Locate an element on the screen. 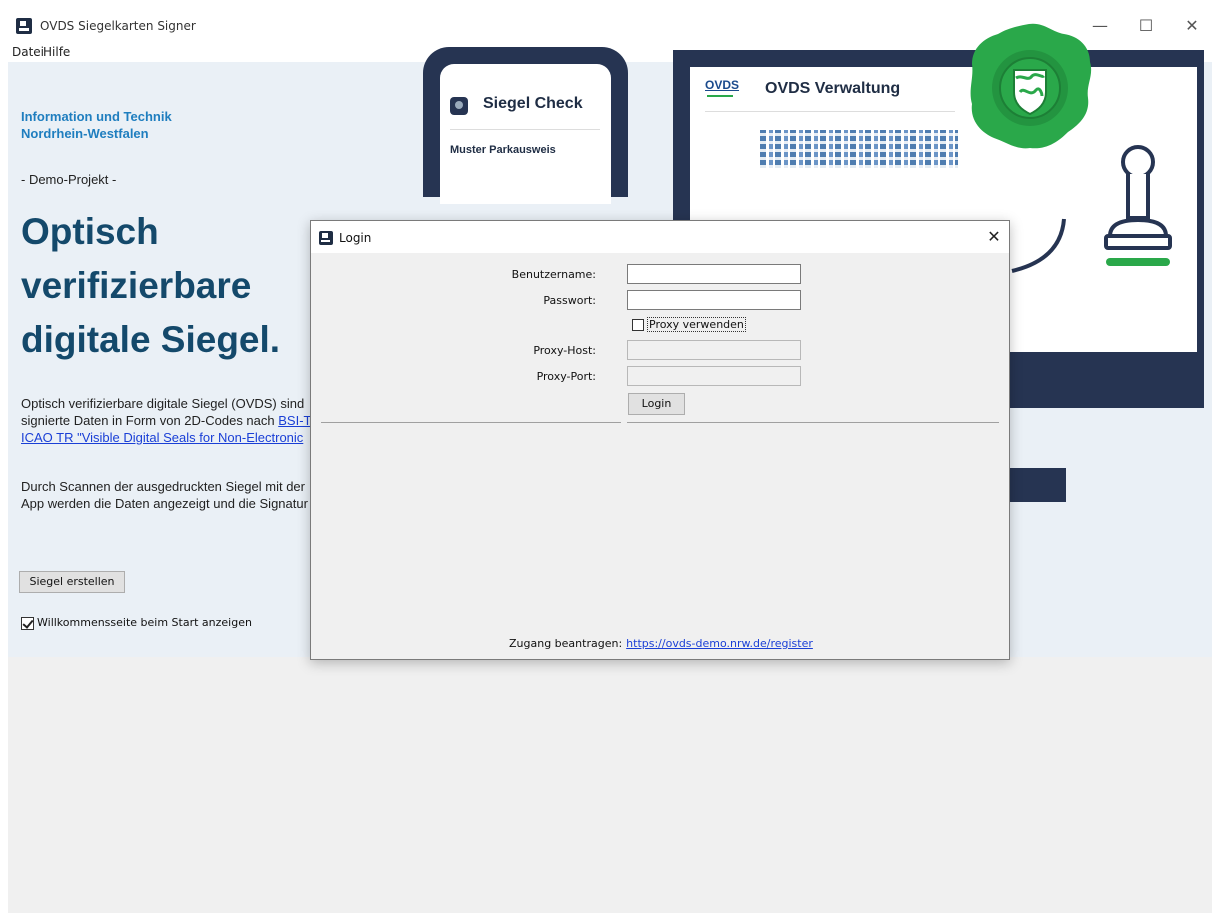 This screenshot has height=913, width=1212. login-dialog-titlebar: Login ✕ is located at coordinates (660, 237).